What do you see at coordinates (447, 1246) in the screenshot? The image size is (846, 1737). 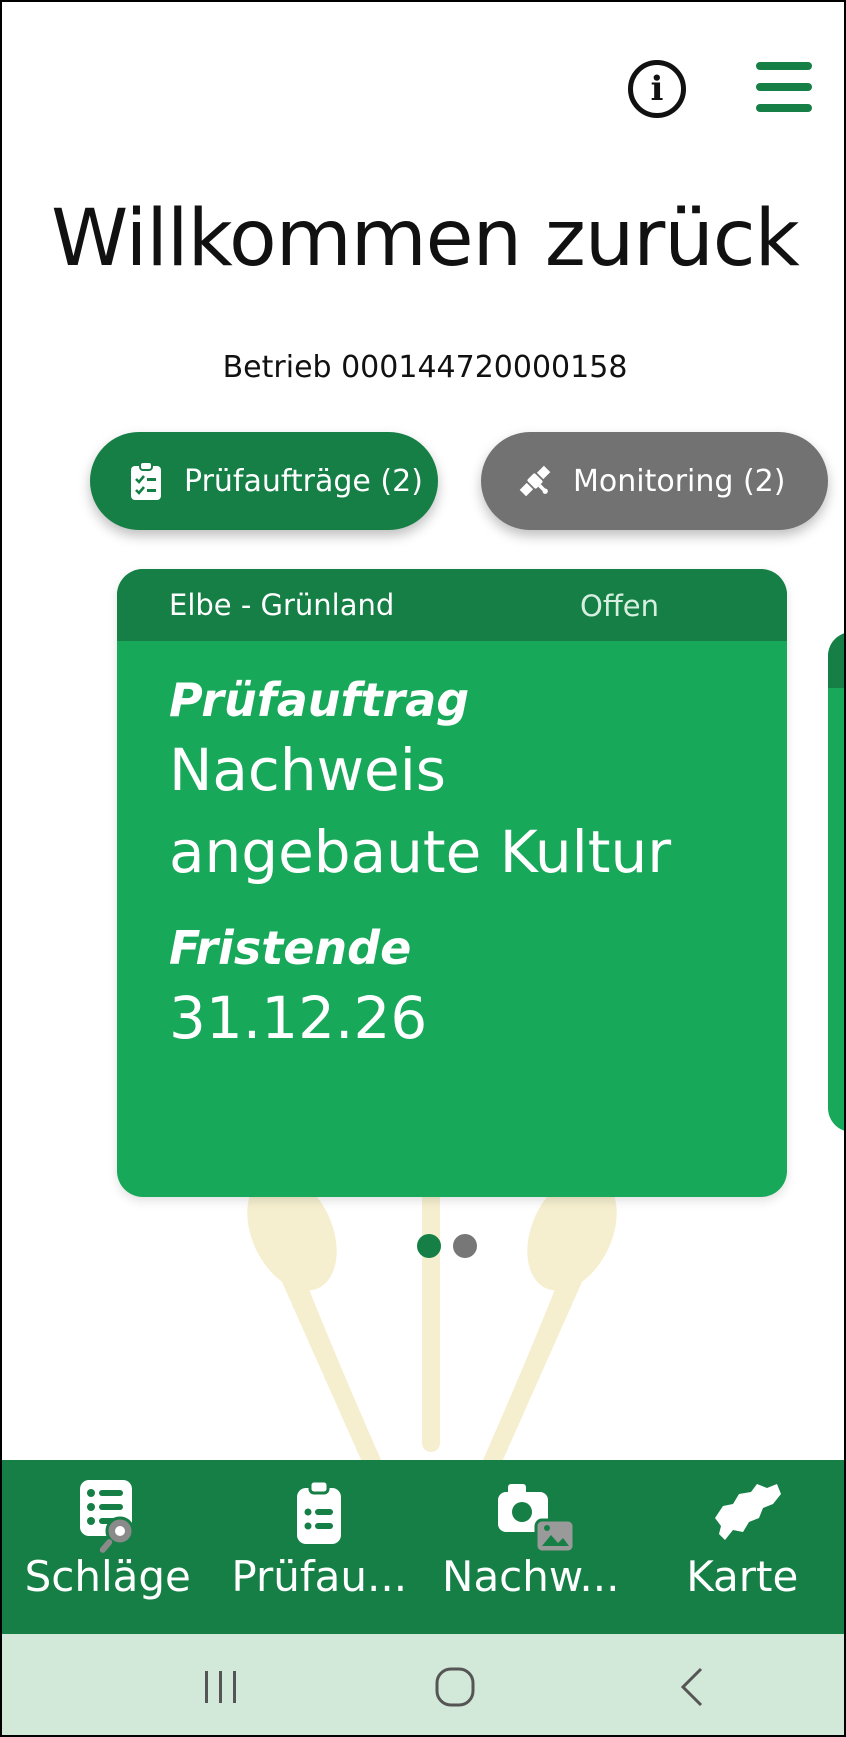 I see `carousel-pager` at bounding box center [447, 1246].